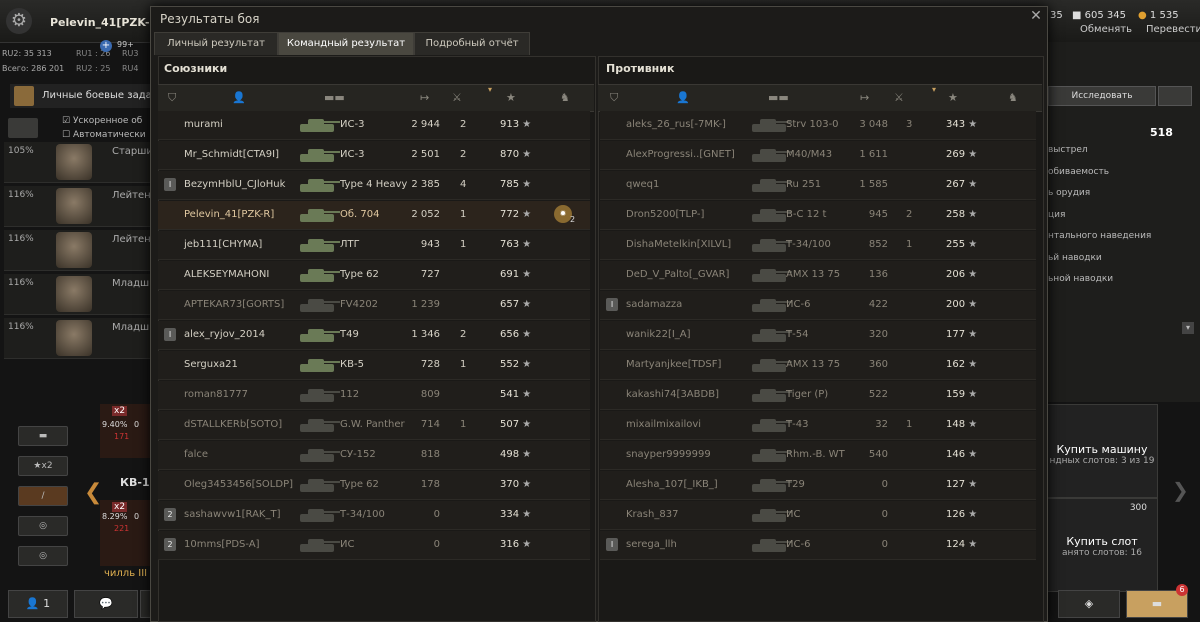  What do you see at coordinates (1173, 29) in the screenshot?
I see `transfer-link: Перевести` at bounding box center [1173, 29].